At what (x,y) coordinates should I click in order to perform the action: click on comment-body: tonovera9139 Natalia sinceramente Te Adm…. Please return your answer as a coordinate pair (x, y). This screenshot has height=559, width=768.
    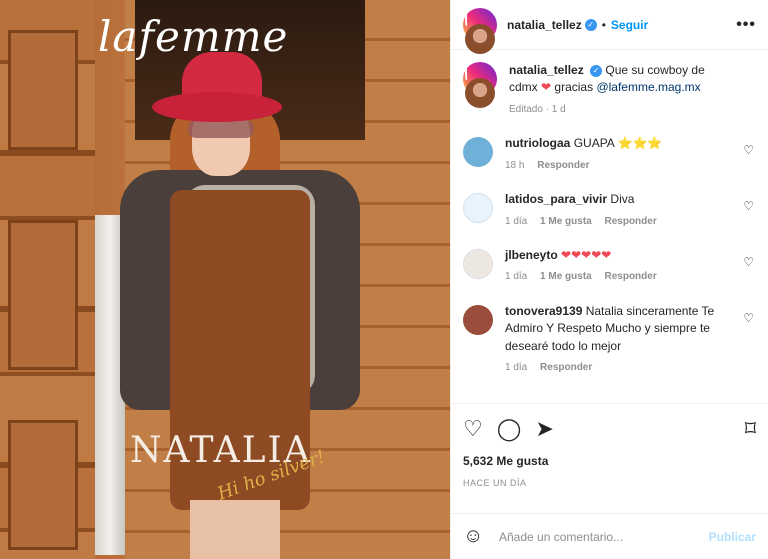
    Looking at the image, I should click on (630, 339).